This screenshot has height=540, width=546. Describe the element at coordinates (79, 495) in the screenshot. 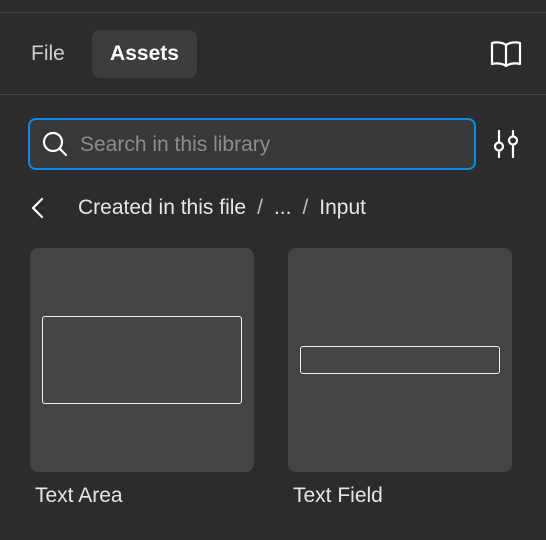

I see `component-name: Text Area` at that location.